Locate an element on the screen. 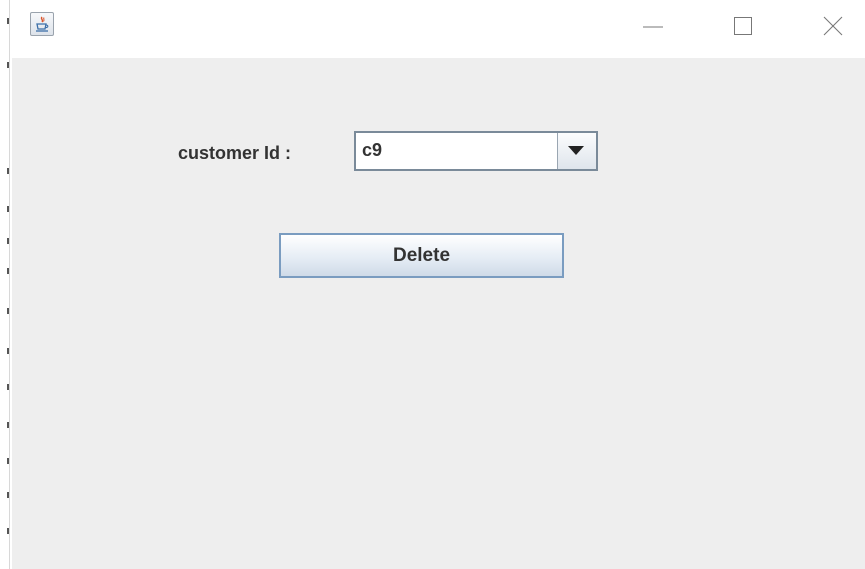  title-bar is located at coordinates (438, 29).